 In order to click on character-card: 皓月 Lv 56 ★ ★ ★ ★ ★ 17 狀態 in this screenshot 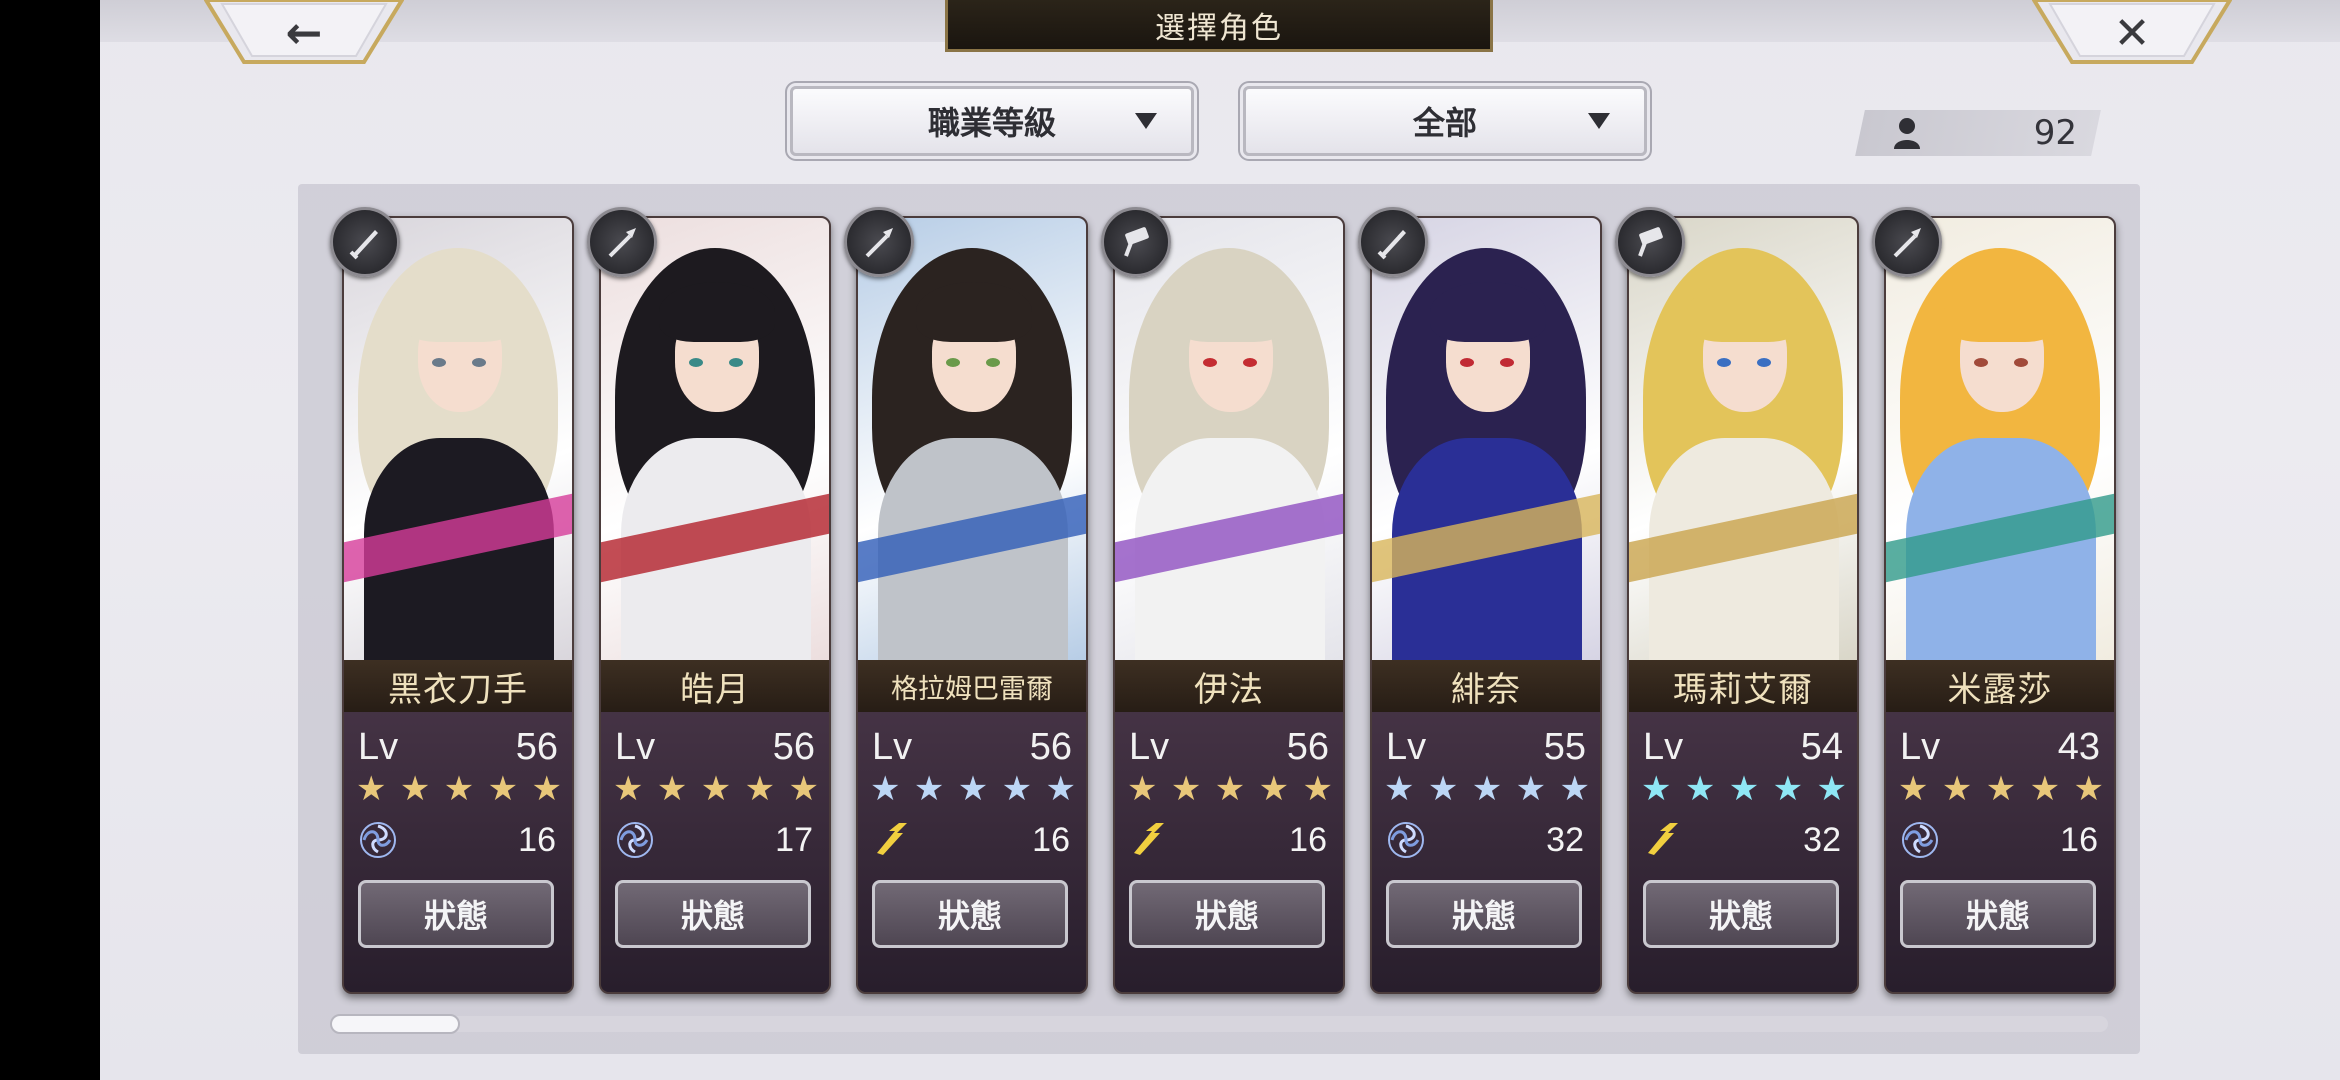, I will do `click(715, 605)`.